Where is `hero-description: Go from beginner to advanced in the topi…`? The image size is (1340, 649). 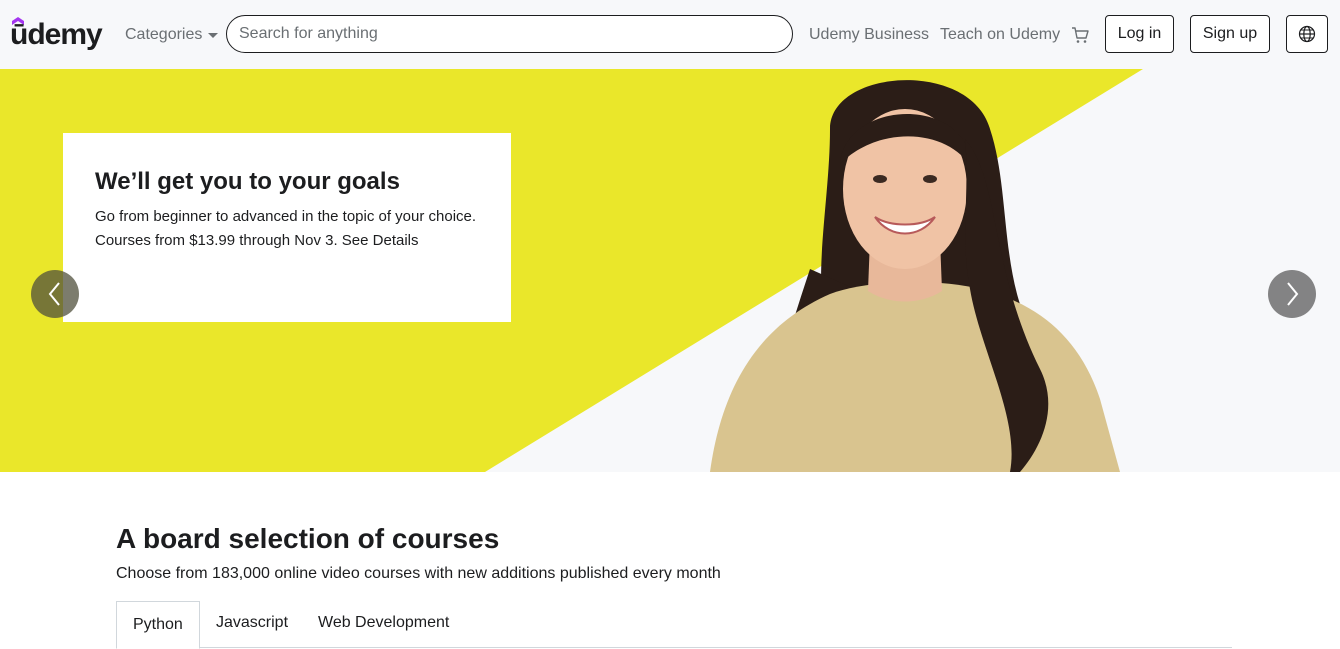
hero-description: Go from beginner to advanced in the topi… is located at coordinates (287, 229).